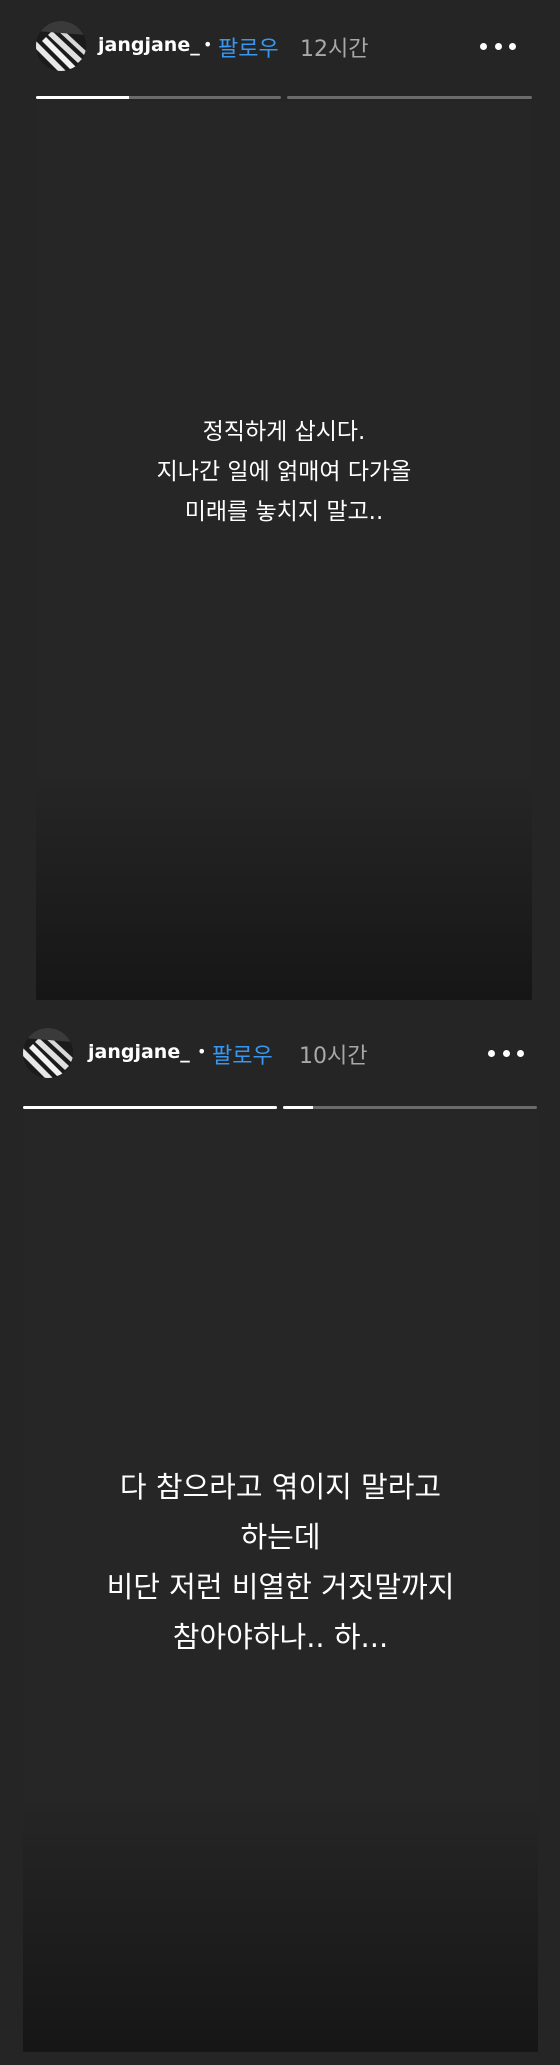 Image resolution: width=560 pixels, height=2065 pixels. What do you see at coordinates (280, 1487) in the screenshot?
I see `caption-line: 다 참으라고 엮이지 말라고` at bounding box center [280, 1487].